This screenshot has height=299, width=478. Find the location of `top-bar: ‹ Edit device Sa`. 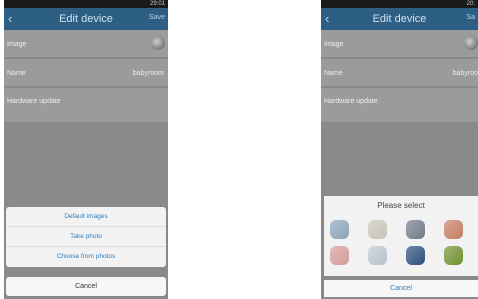

top-bar: ‹ Edit device Sa is located at coordinates (399, 19).